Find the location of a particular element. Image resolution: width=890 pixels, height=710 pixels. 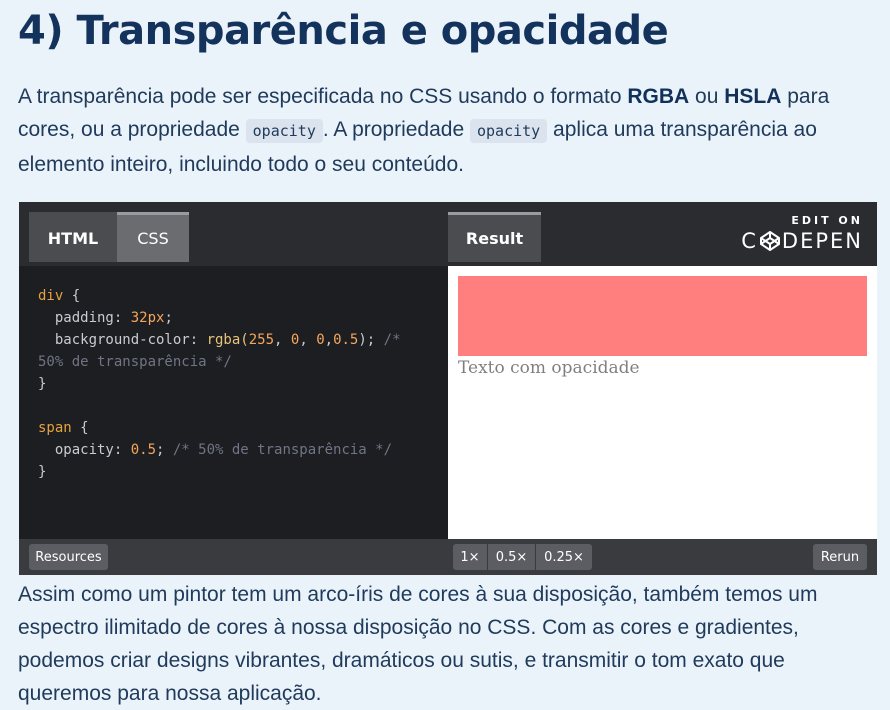

code-selector-div: div is located at coordinates (51, 296).